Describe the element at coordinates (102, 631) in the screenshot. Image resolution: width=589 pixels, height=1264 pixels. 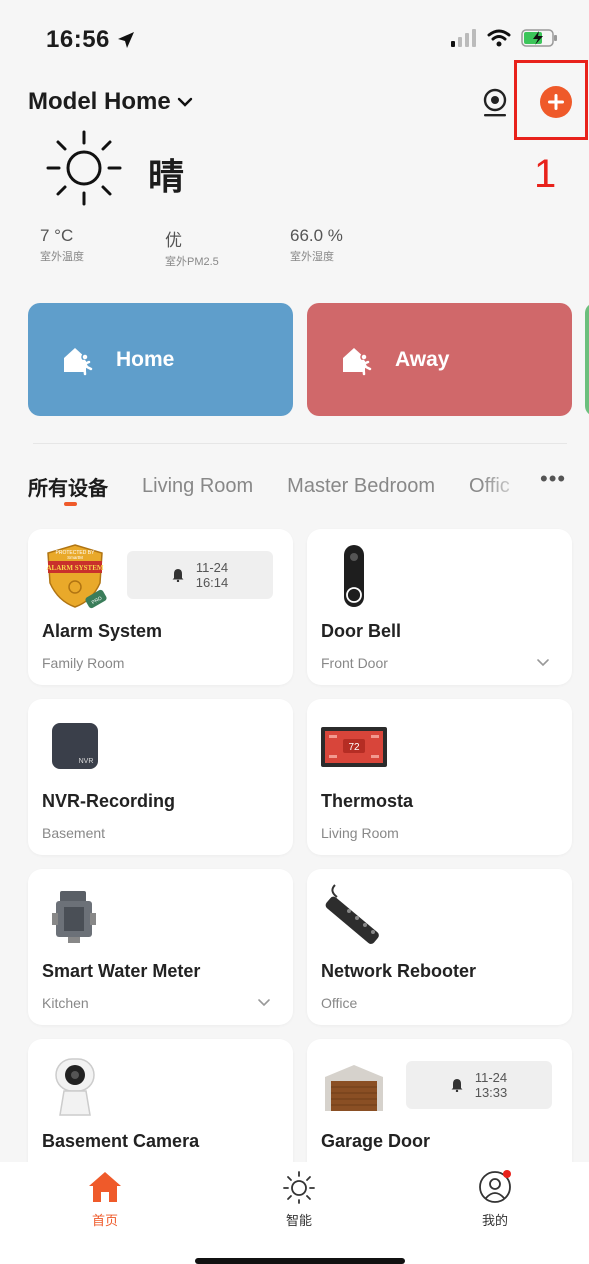
I see `device-name: Alarm System` at that location.